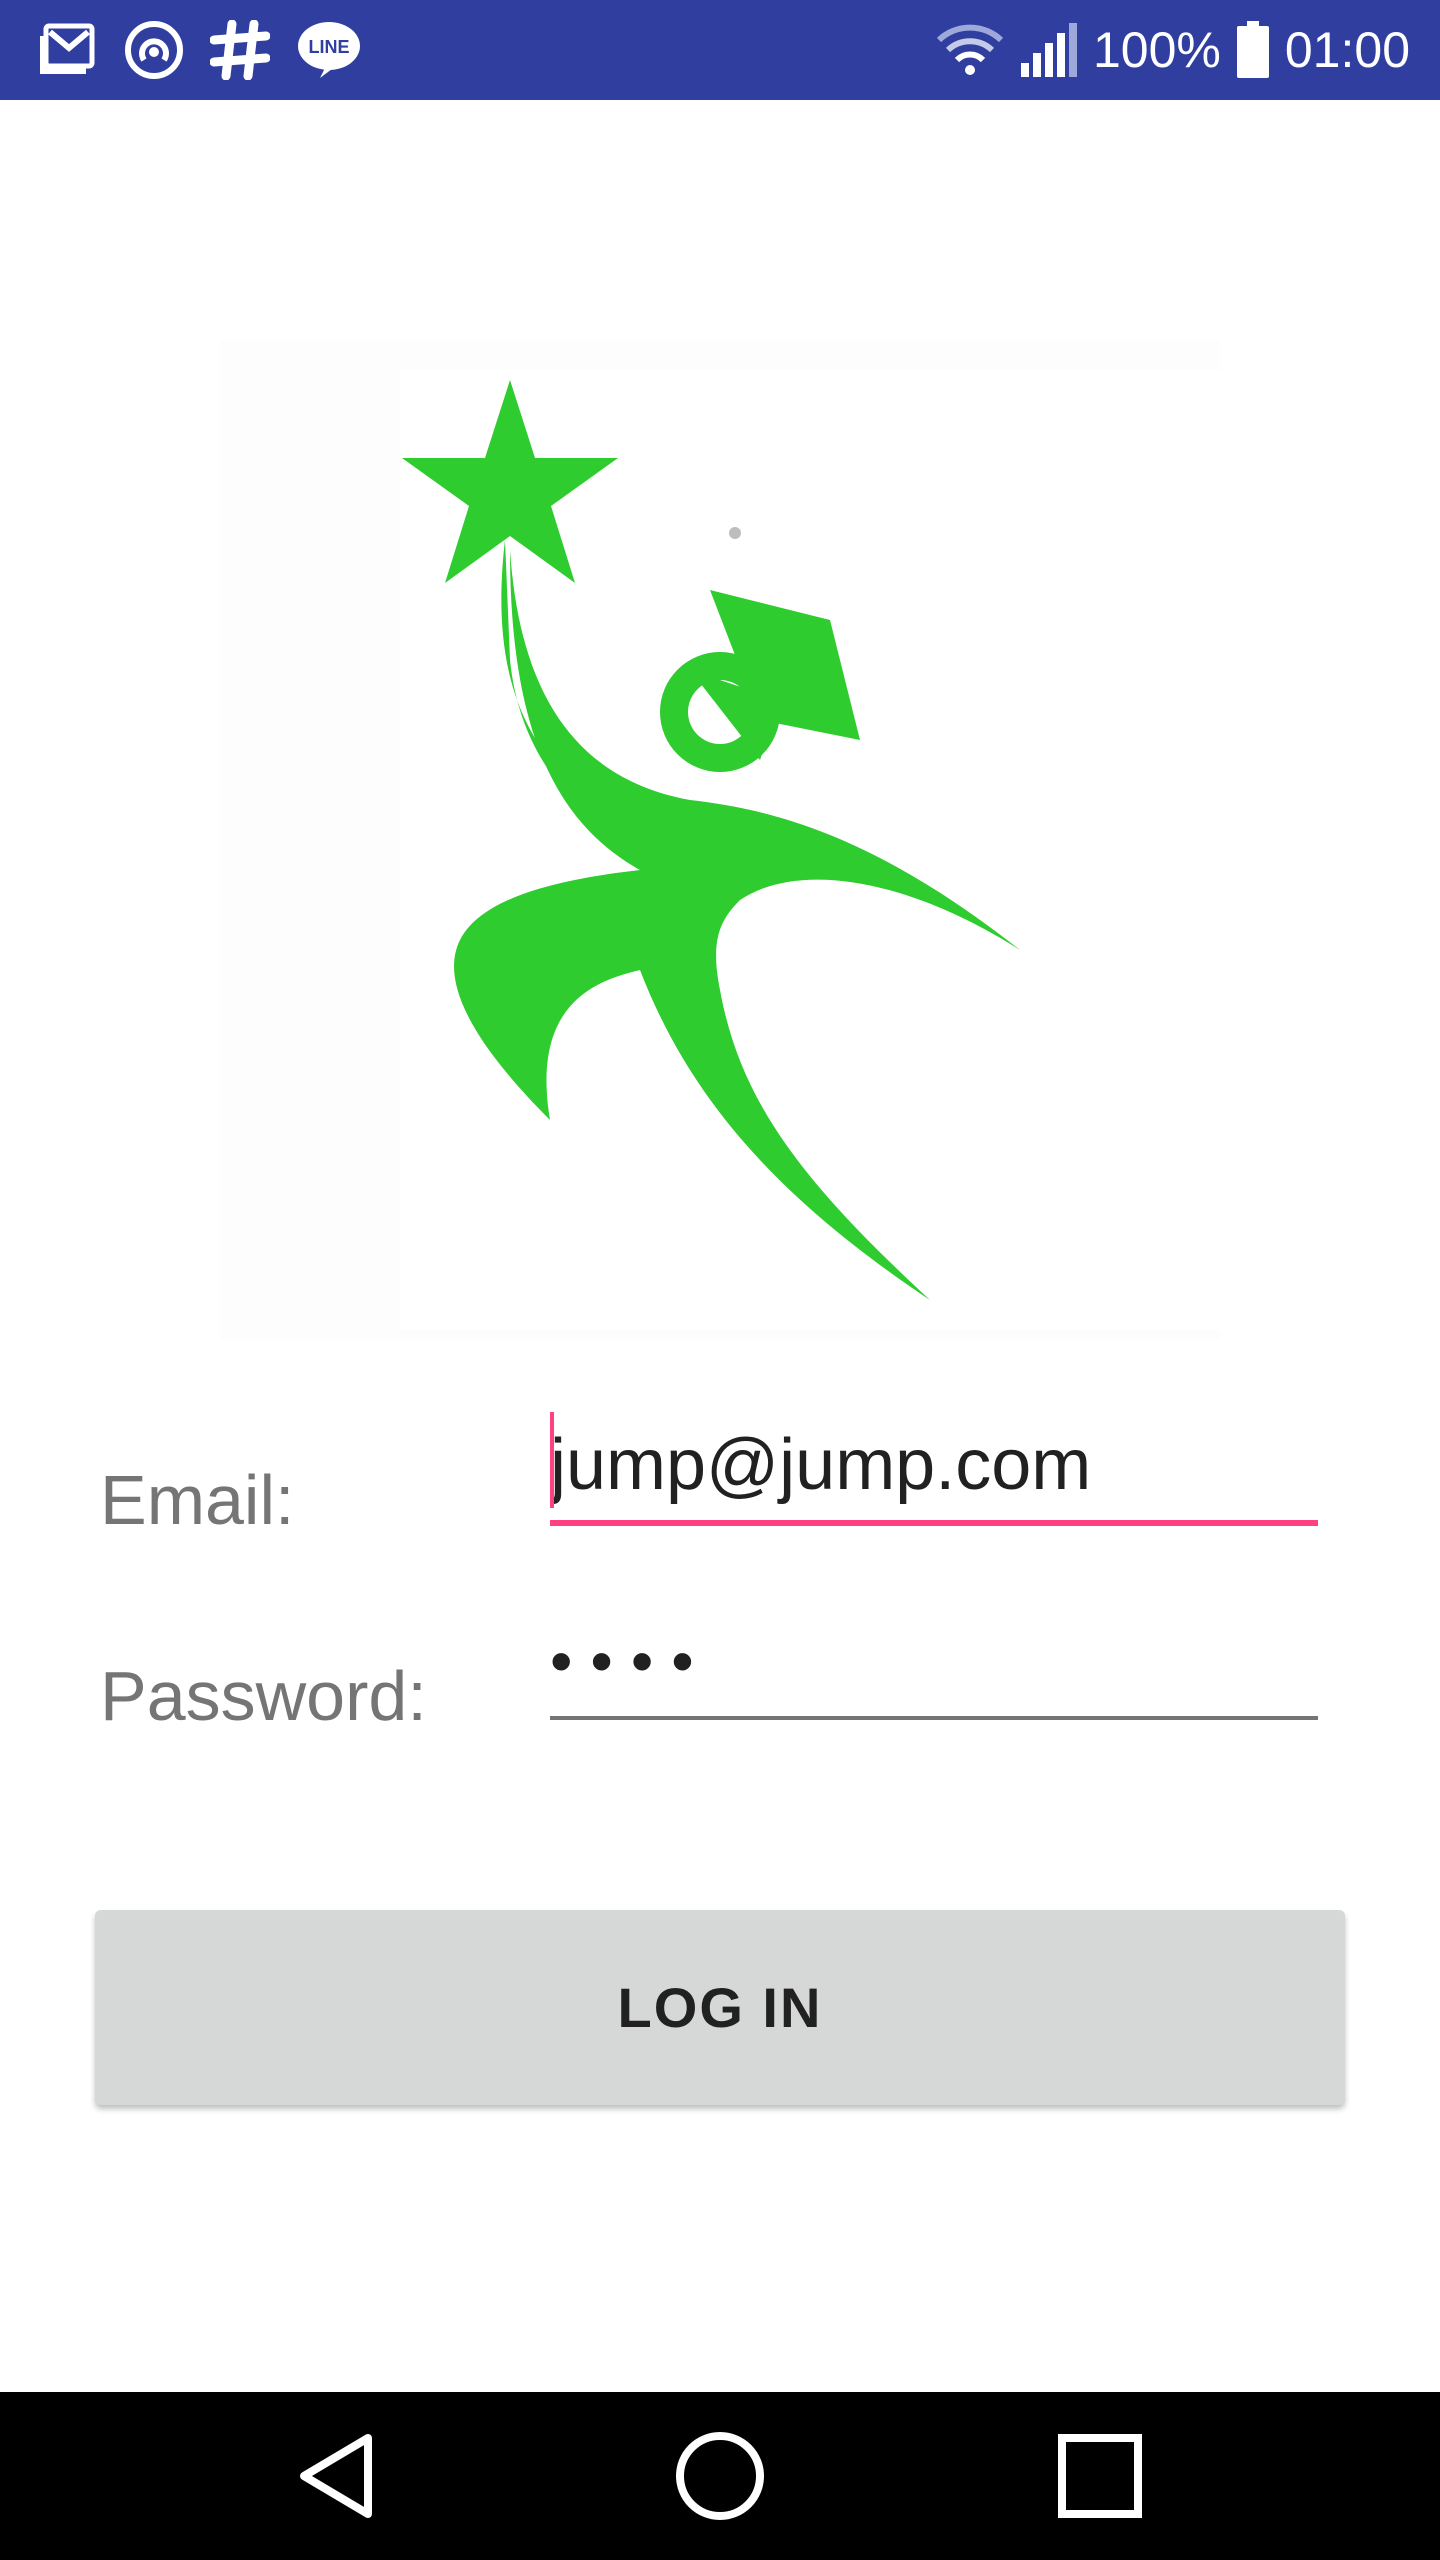 The image size is (1440, 2560). Describe the element at coordinates (154, 50) in the screenshot. I see `airdroid-icon` at that location.